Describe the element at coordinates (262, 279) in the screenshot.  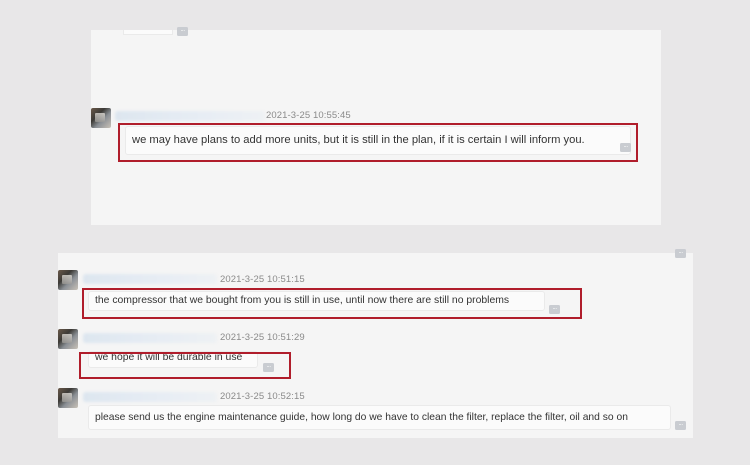
I see `message-timestamp: 2021-3-25 10:51:15` at that location.